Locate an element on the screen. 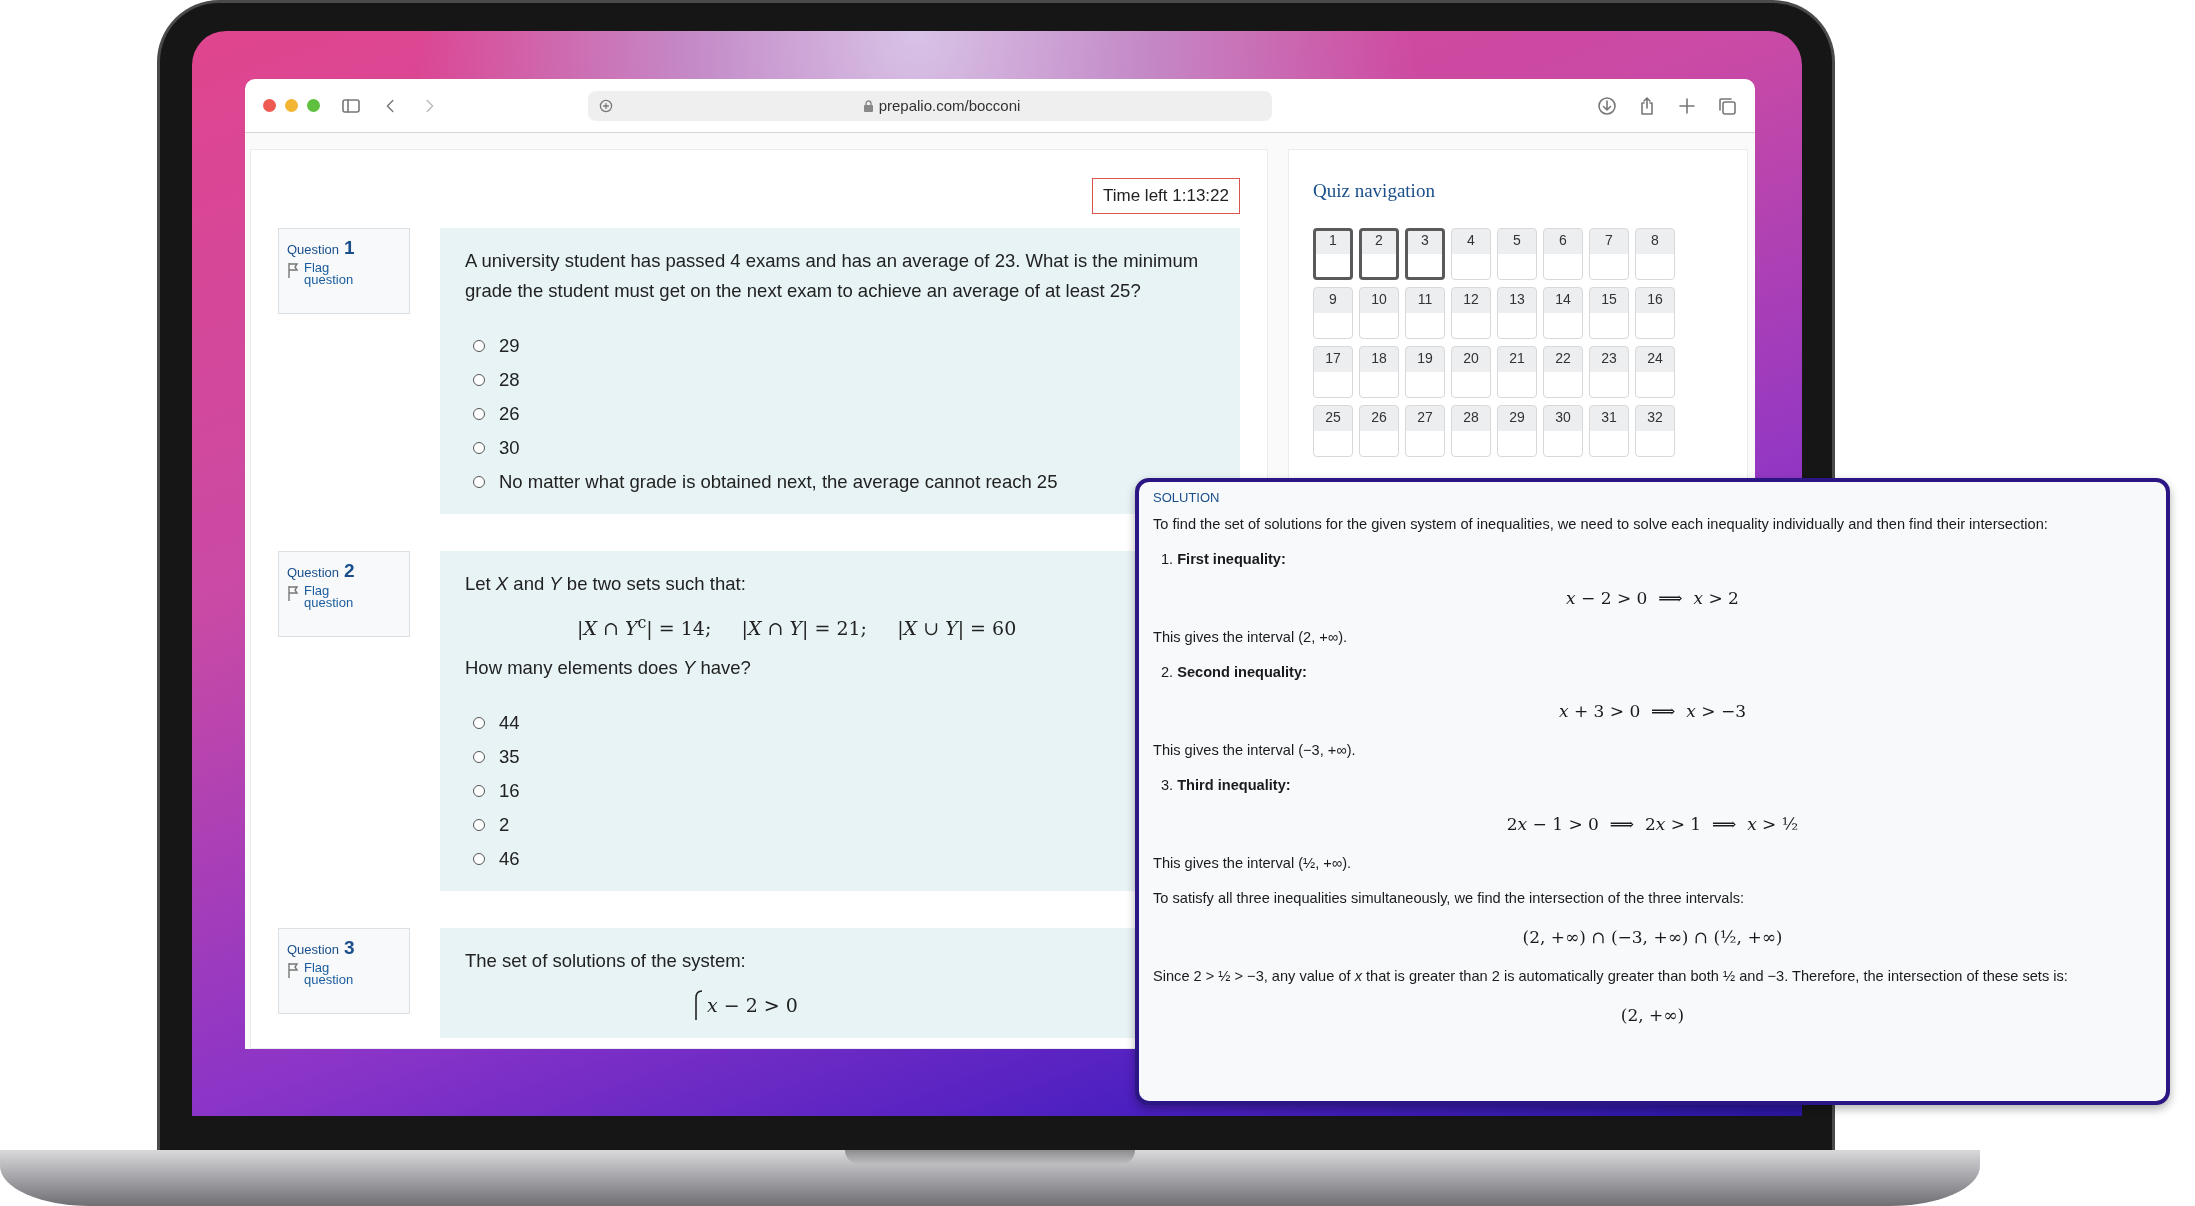 This screenshot has height=1206, width=2195. new-tab-icon is located at coordinates (1687, 105).